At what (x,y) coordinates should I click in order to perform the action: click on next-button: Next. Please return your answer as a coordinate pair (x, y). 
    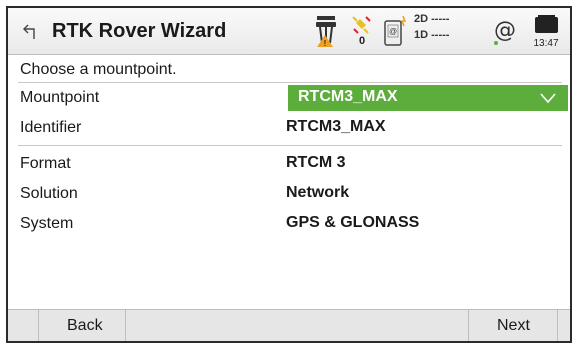
    Looking at the image, I should click on (513, 325).